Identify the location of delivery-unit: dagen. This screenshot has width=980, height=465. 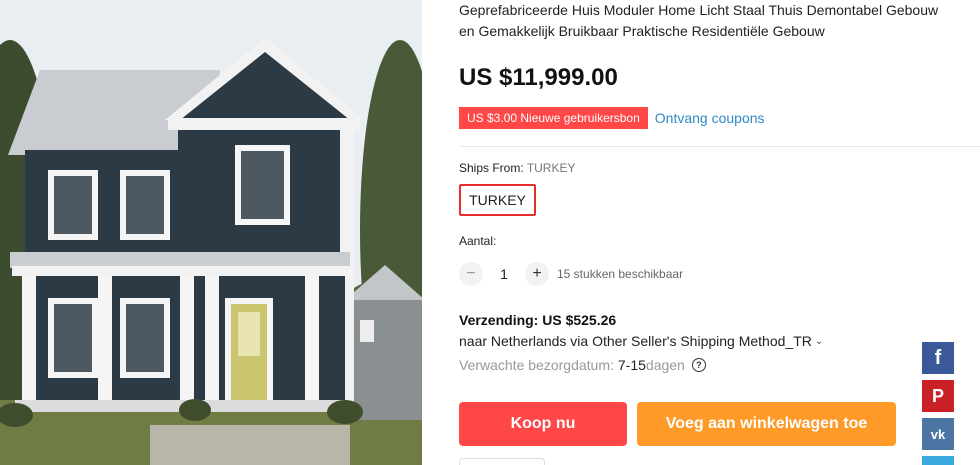
(665, 365).